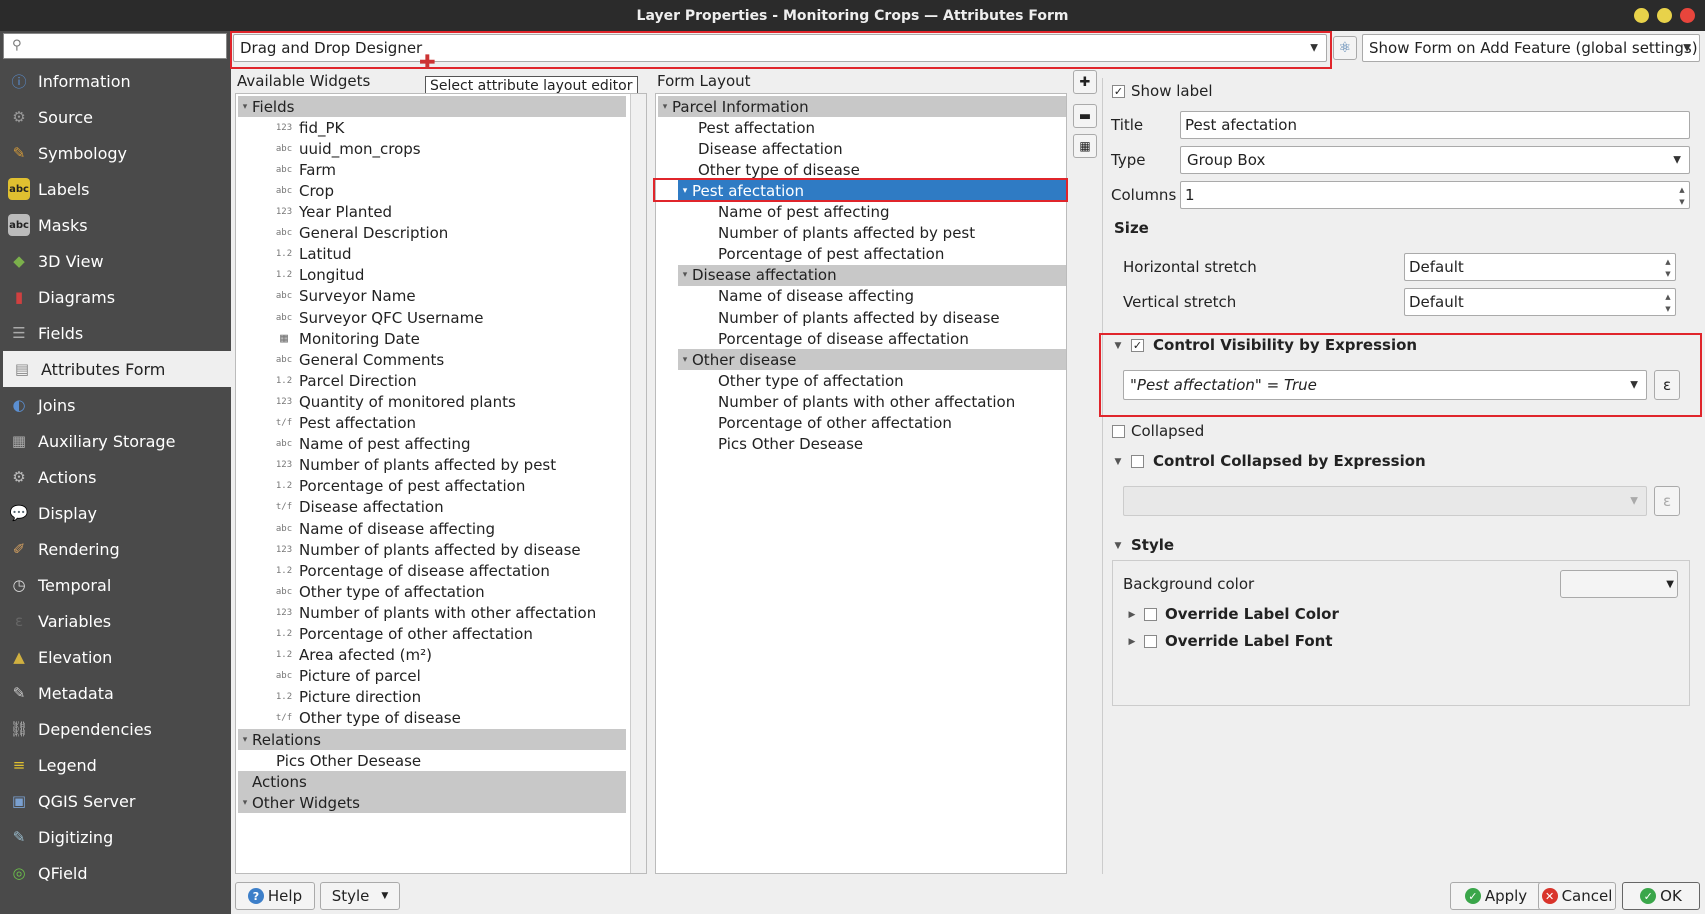 The height and width of the screenshot is (914, 1705). Describe the element at coordinates (1619, 584) in the screenshot. I see `bgcolor-button: ▼` at that location.